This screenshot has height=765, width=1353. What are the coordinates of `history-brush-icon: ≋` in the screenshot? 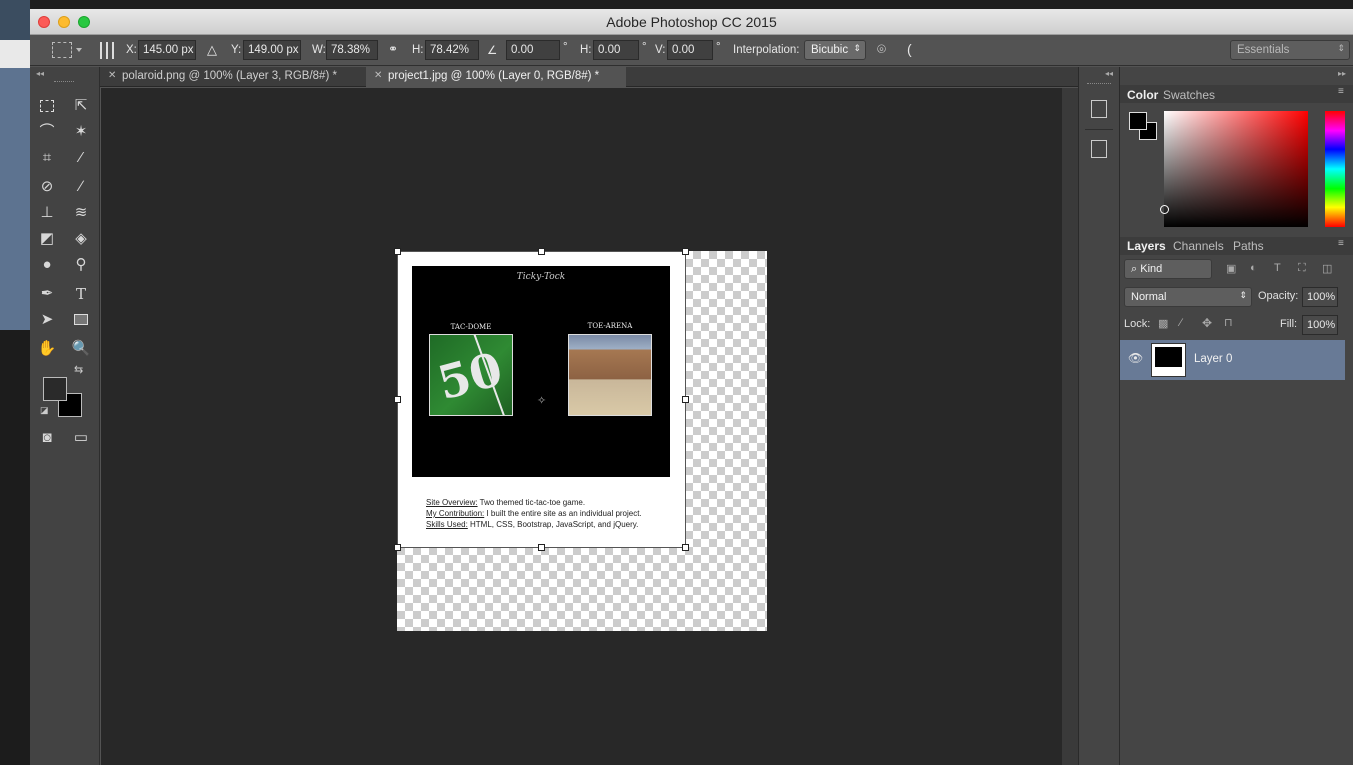 It's located at (81, 213).